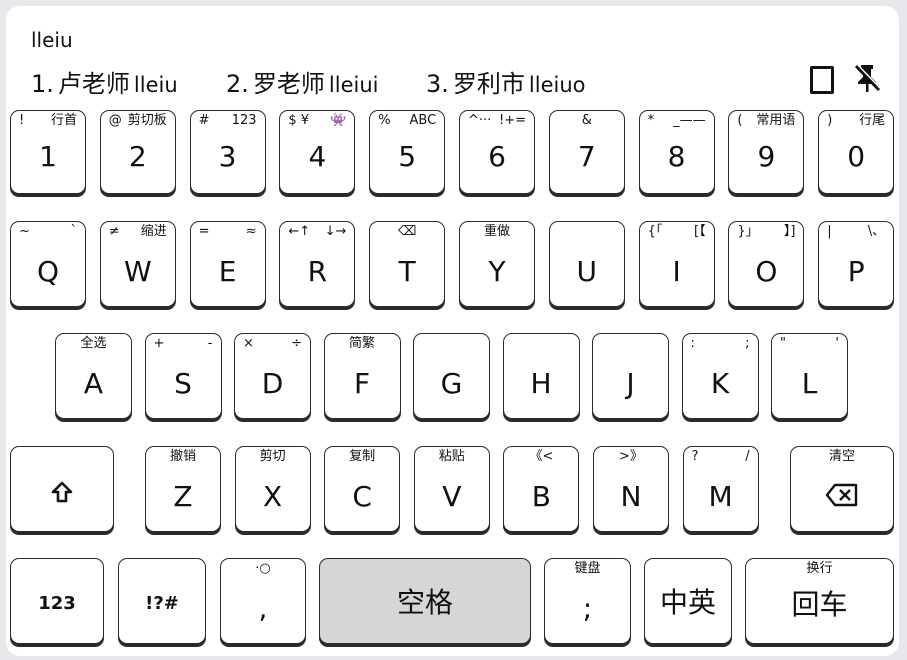 This screenshot has height=660, width=907. I want to click on key-n: >》 N, so click(631, 489).